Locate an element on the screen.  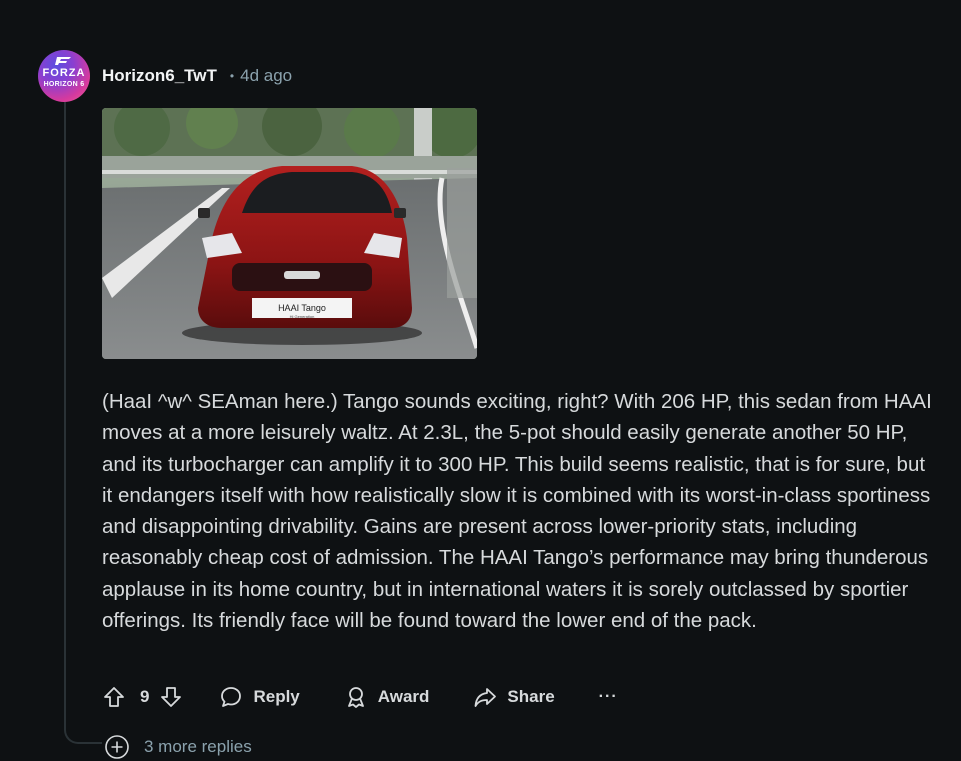
more-options-button: ··· is located at coordinates (608, 697).